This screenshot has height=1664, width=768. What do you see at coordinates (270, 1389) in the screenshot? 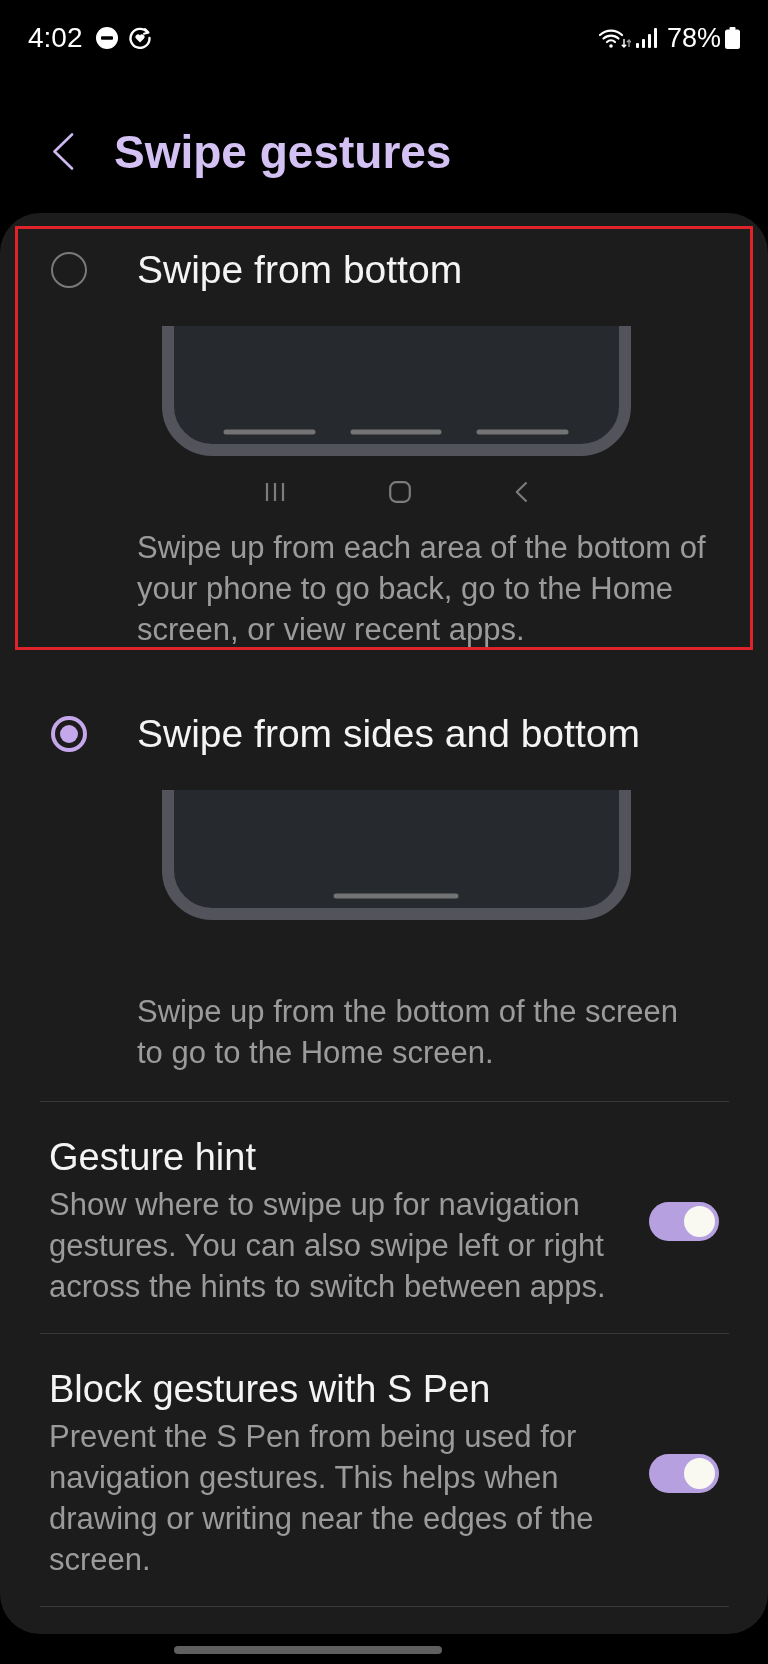
I see `setting-title: Block gestures with S Pen` at bounding box center [270, 1389].